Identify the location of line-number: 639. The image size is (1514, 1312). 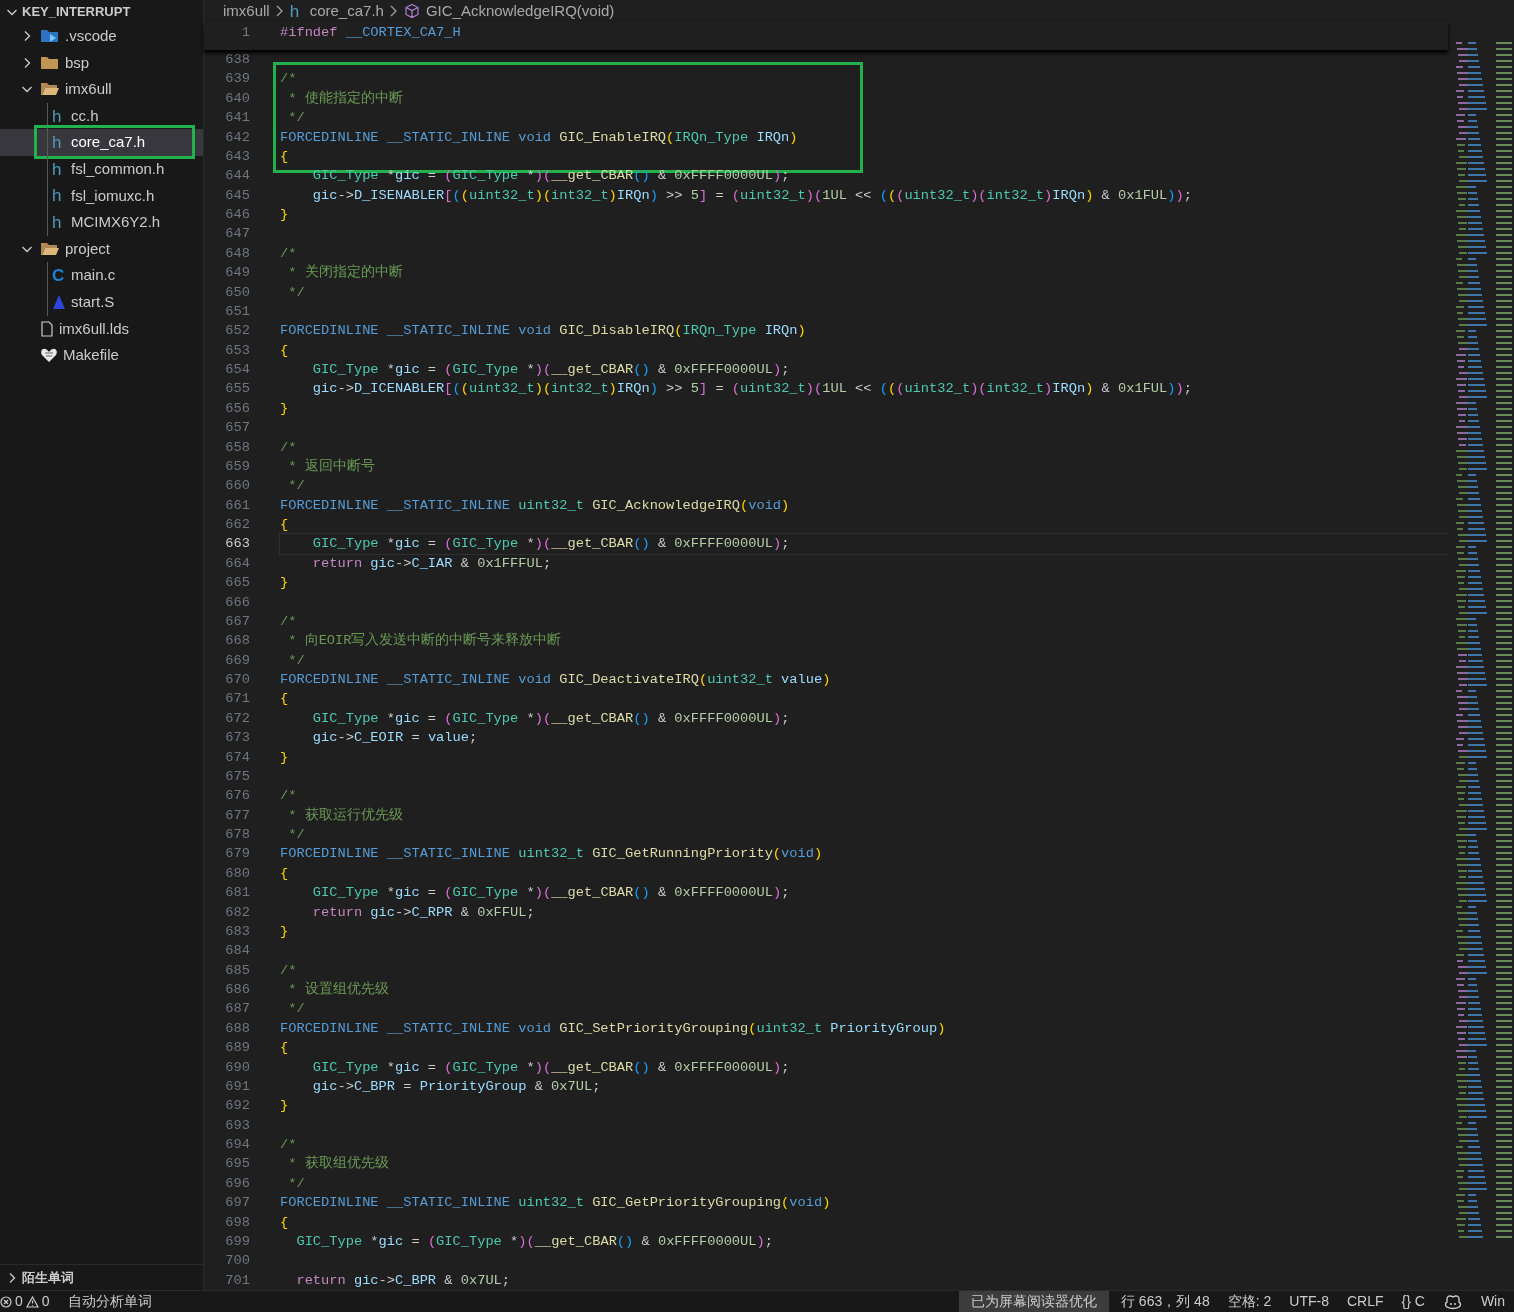
(237, 79).